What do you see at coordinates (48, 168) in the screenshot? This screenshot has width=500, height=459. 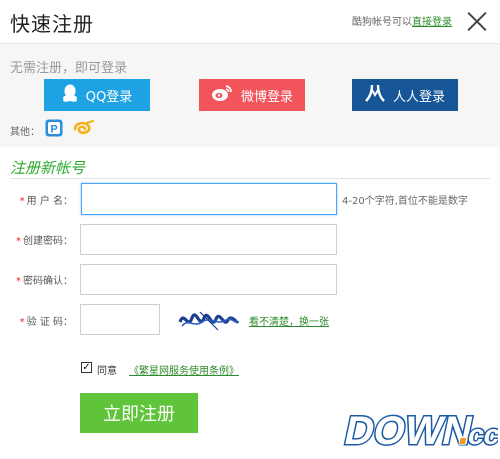 I see `register-heading: 注册新帐号` at bounding box center [48, 168].